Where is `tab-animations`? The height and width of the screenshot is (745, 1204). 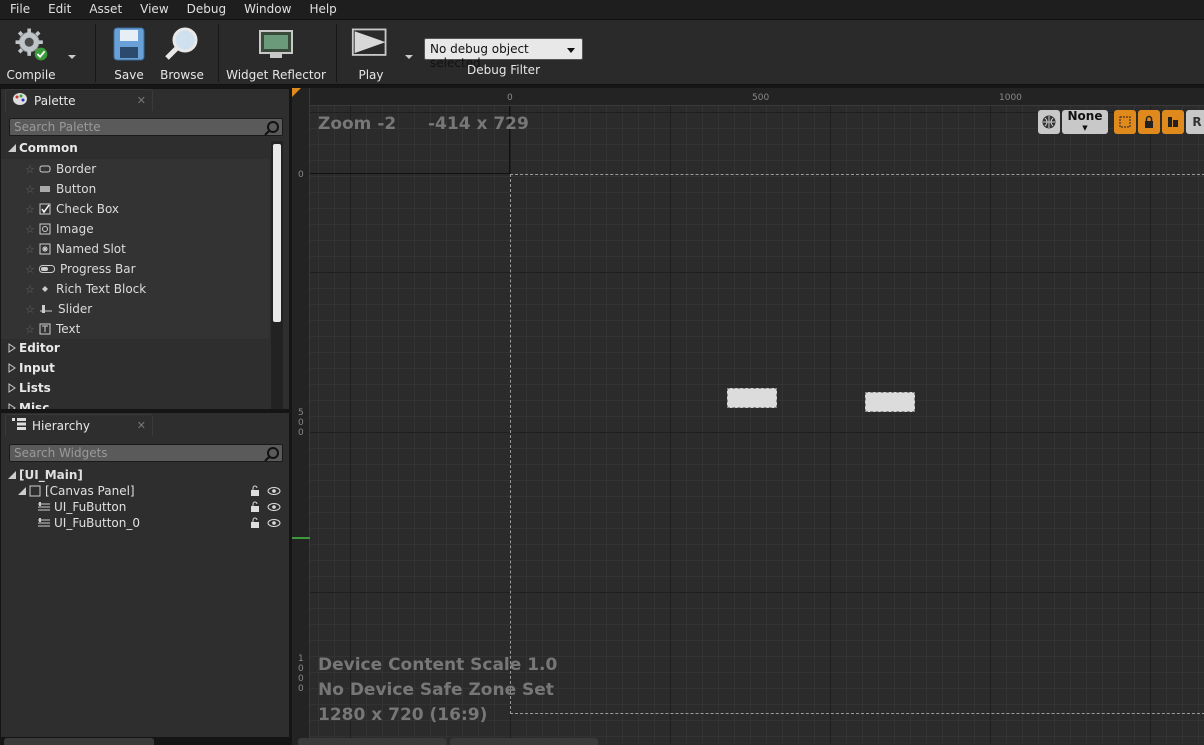
tab-animations is located at coordinates (79, 741).